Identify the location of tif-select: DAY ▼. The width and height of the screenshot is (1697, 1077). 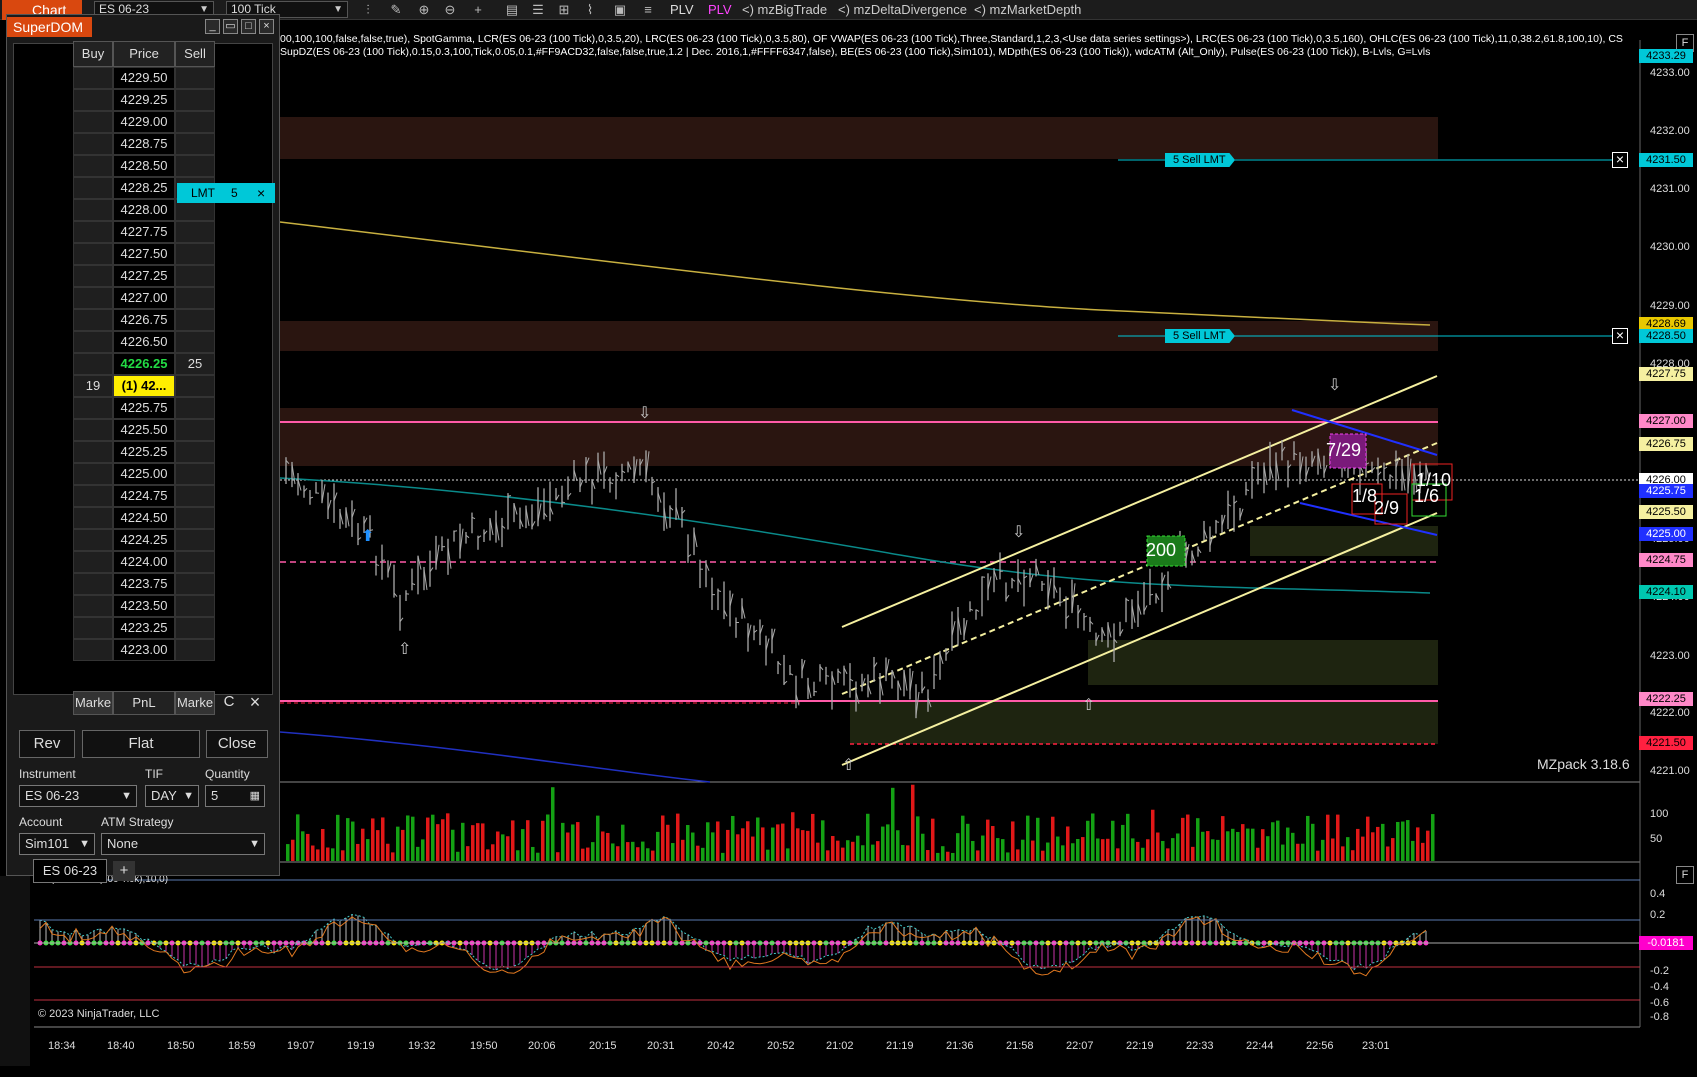
(172, 796).